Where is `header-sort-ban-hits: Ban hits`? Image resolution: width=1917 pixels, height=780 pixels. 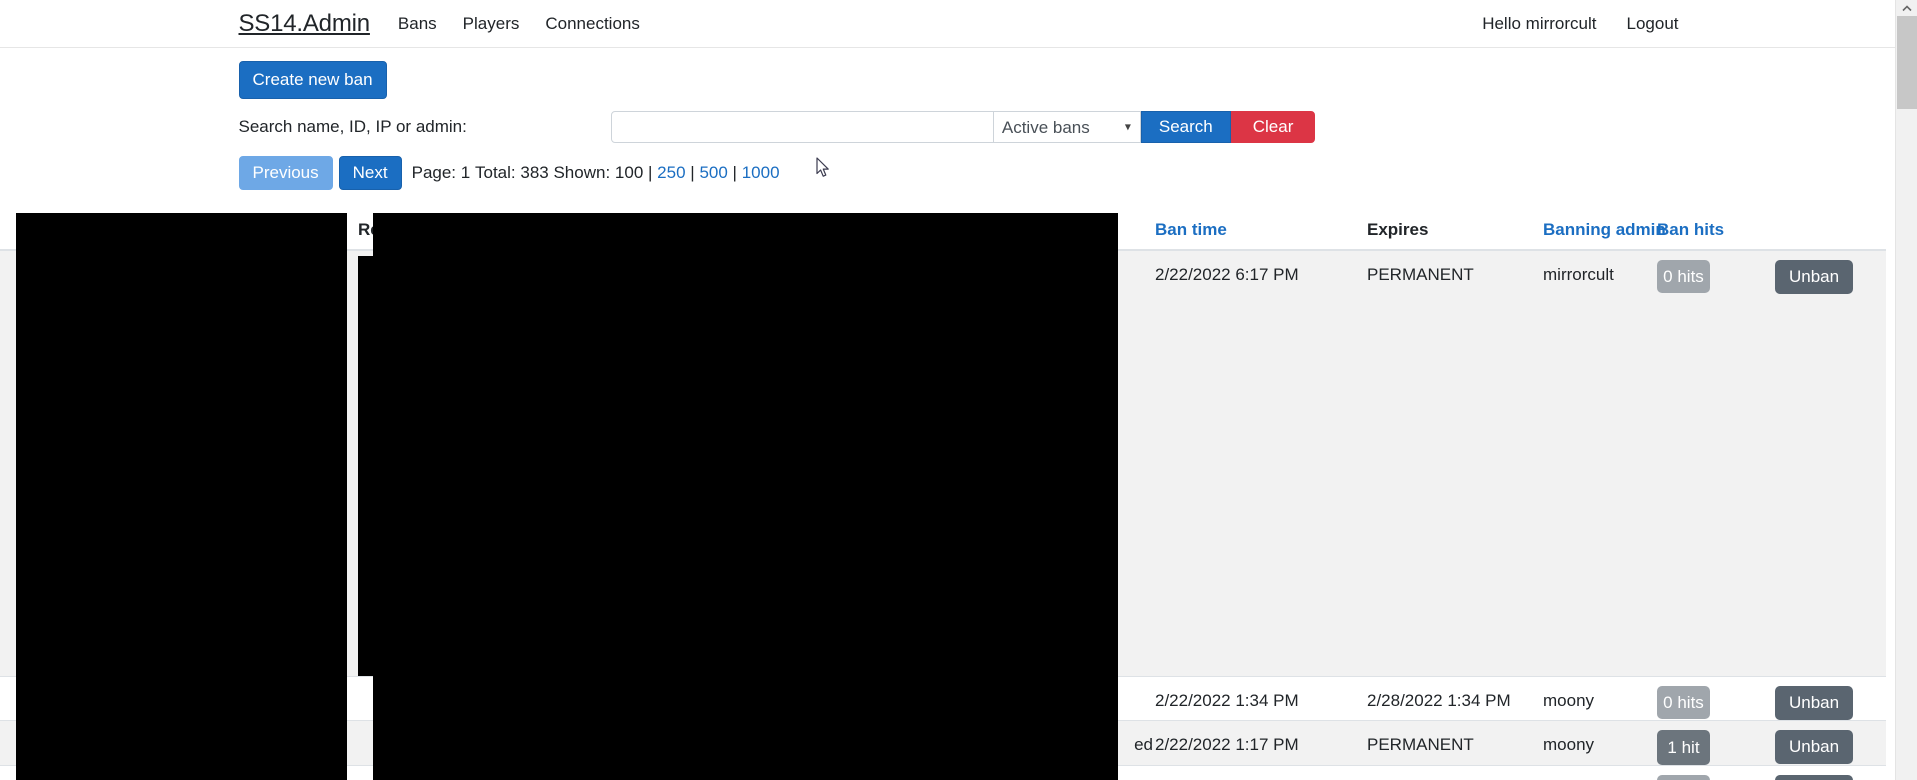
header-sort-ban-hits: Ban hits is located at coordinates (1690, 229).